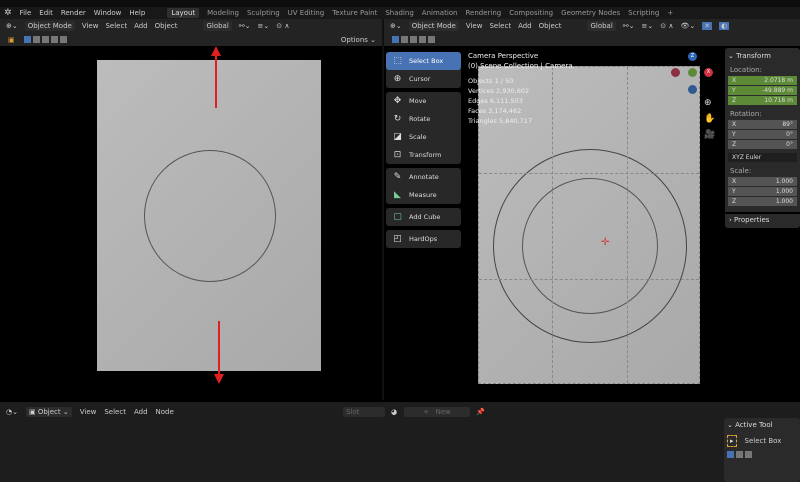 The width and height of the screenshot is (800, 482). What do you see at coordinates (762, 81) in the screenshot?
I see `location-x-field: X 2.0718 m` at bounding box center [762, 81].